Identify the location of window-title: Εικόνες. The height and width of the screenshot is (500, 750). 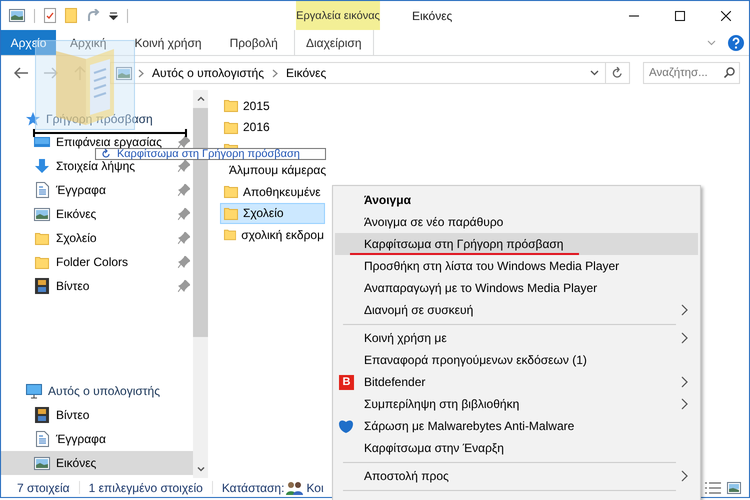
(432, 16).